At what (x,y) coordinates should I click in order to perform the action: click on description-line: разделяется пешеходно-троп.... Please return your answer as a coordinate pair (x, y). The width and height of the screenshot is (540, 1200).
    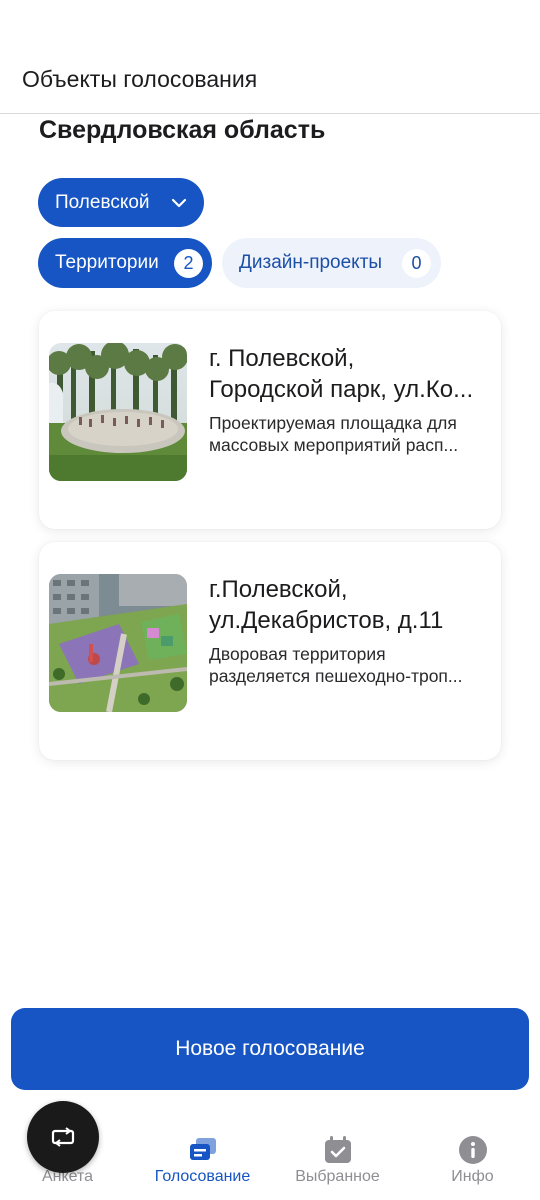
    Looking at the image, I should click on (336, 676).